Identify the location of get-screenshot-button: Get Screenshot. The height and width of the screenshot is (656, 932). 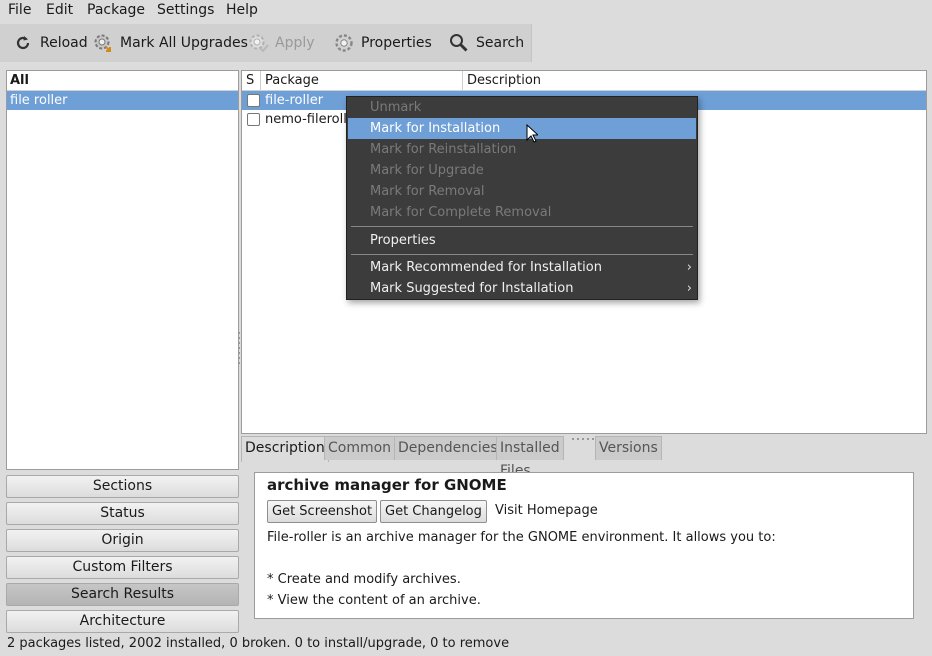
(322, 511).